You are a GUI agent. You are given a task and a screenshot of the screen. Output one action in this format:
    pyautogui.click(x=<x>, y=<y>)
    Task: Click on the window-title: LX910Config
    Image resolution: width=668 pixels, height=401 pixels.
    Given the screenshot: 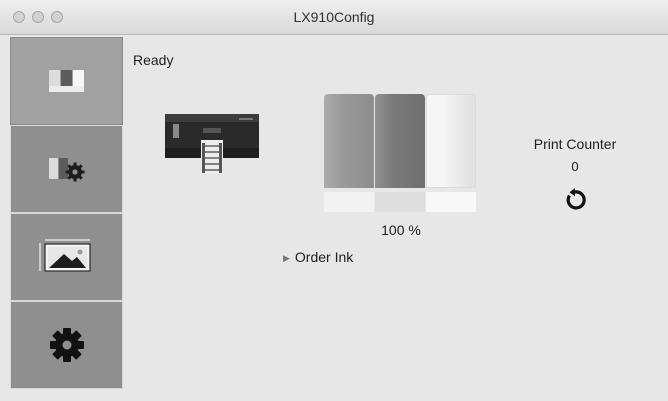 What is the action you would take?
    pyautogui.click(x=334, y=17)
    